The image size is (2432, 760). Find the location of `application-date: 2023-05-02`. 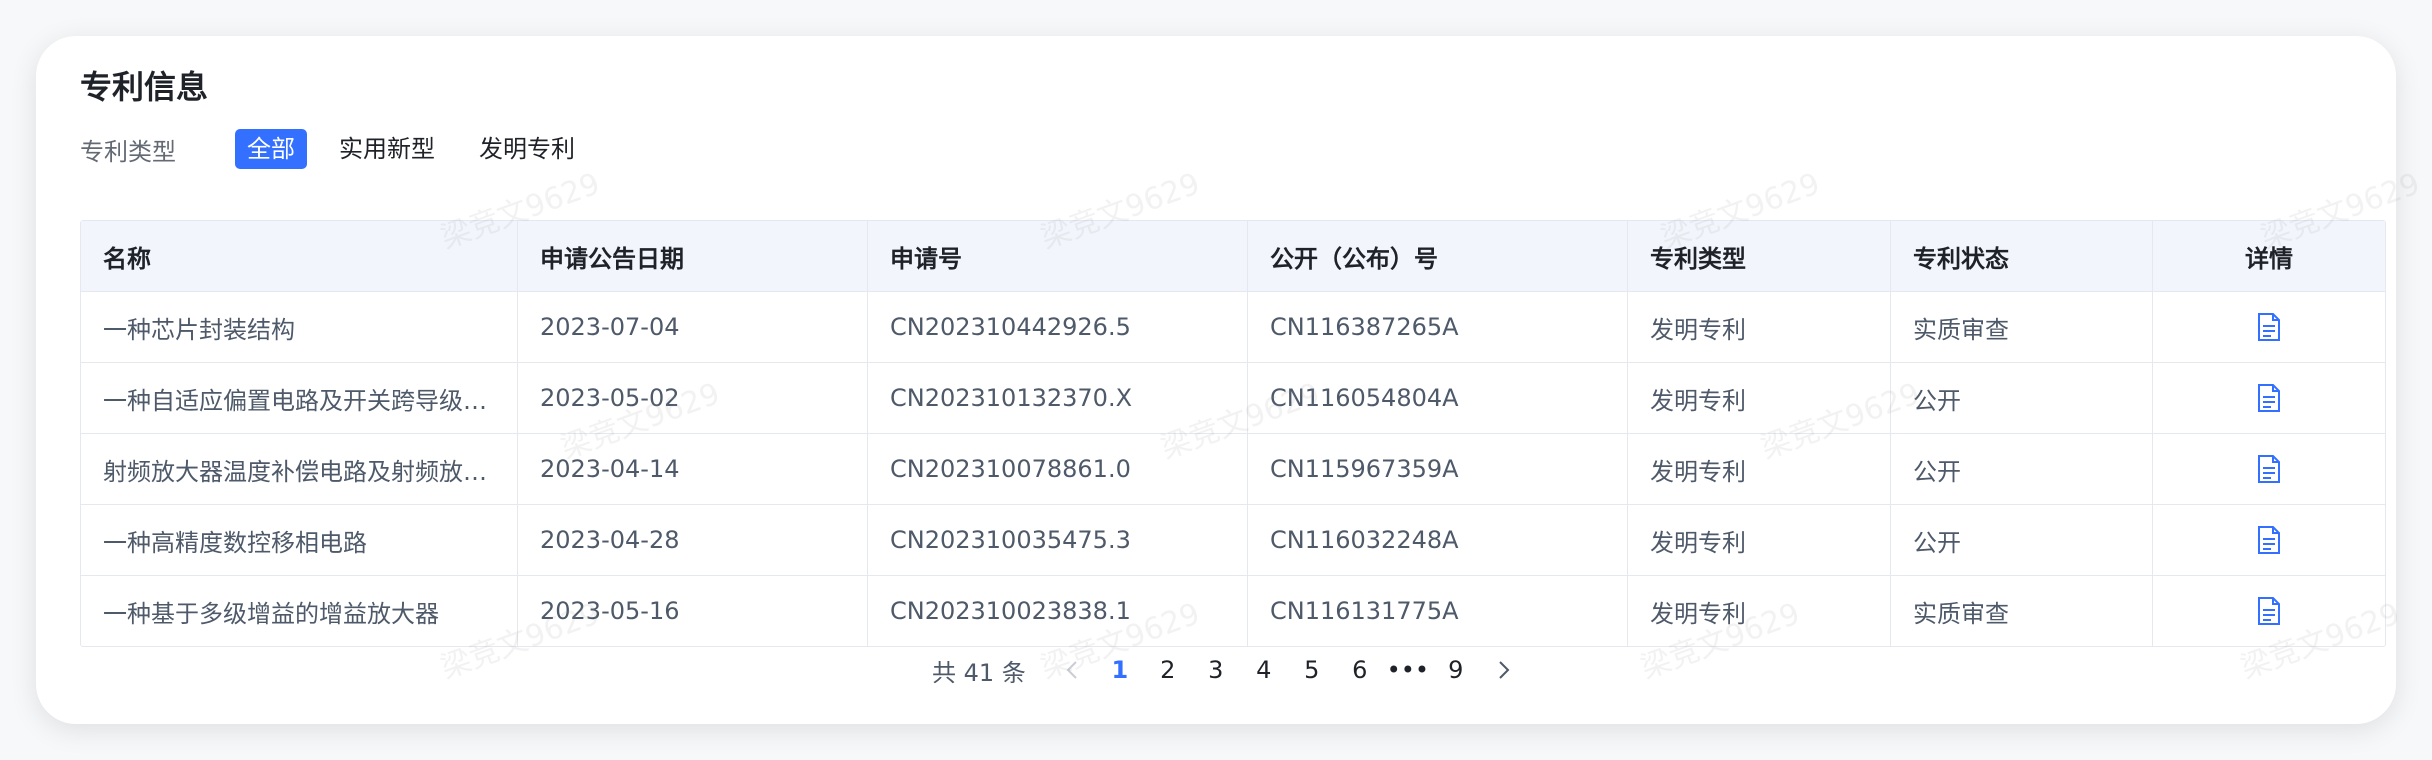

application-date: 2023-05-02 is located at coordinates (693, 398).